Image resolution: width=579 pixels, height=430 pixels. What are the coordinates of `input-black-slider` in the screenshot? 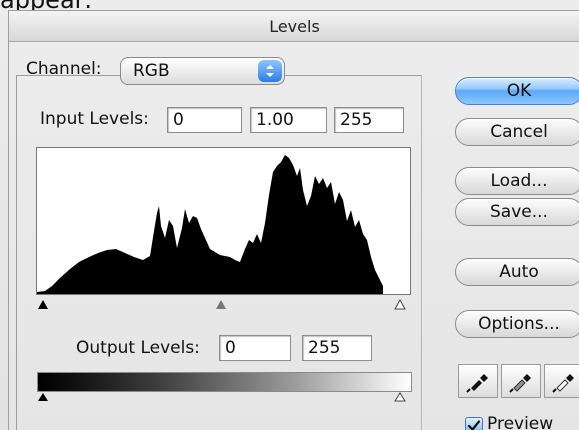 It's located at (43, 304).